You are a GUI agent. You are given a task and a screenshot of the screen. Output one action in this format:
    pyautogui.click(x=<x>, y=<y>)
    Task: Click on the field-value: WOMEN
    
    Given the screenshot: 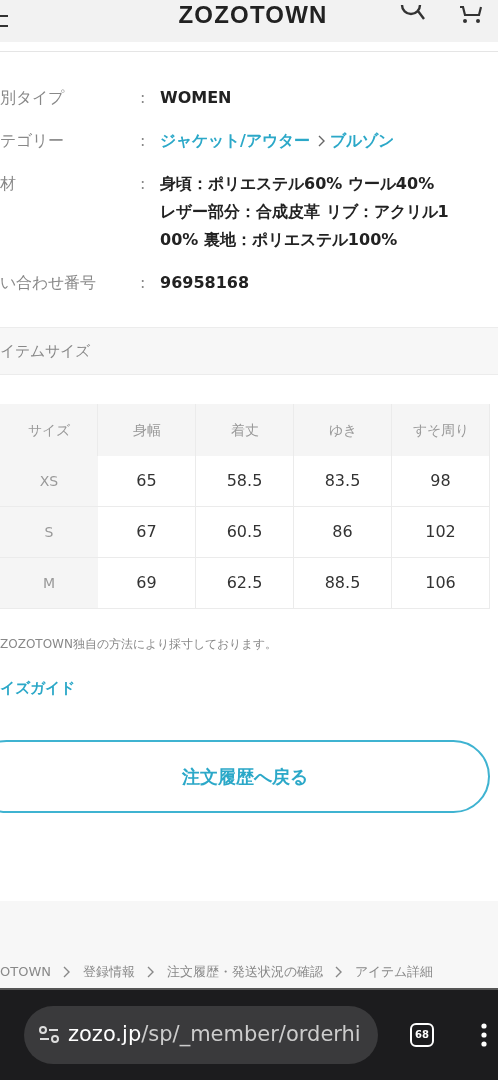 What is the action you would take?
    pyautogui.click(x=196, y=98)
    